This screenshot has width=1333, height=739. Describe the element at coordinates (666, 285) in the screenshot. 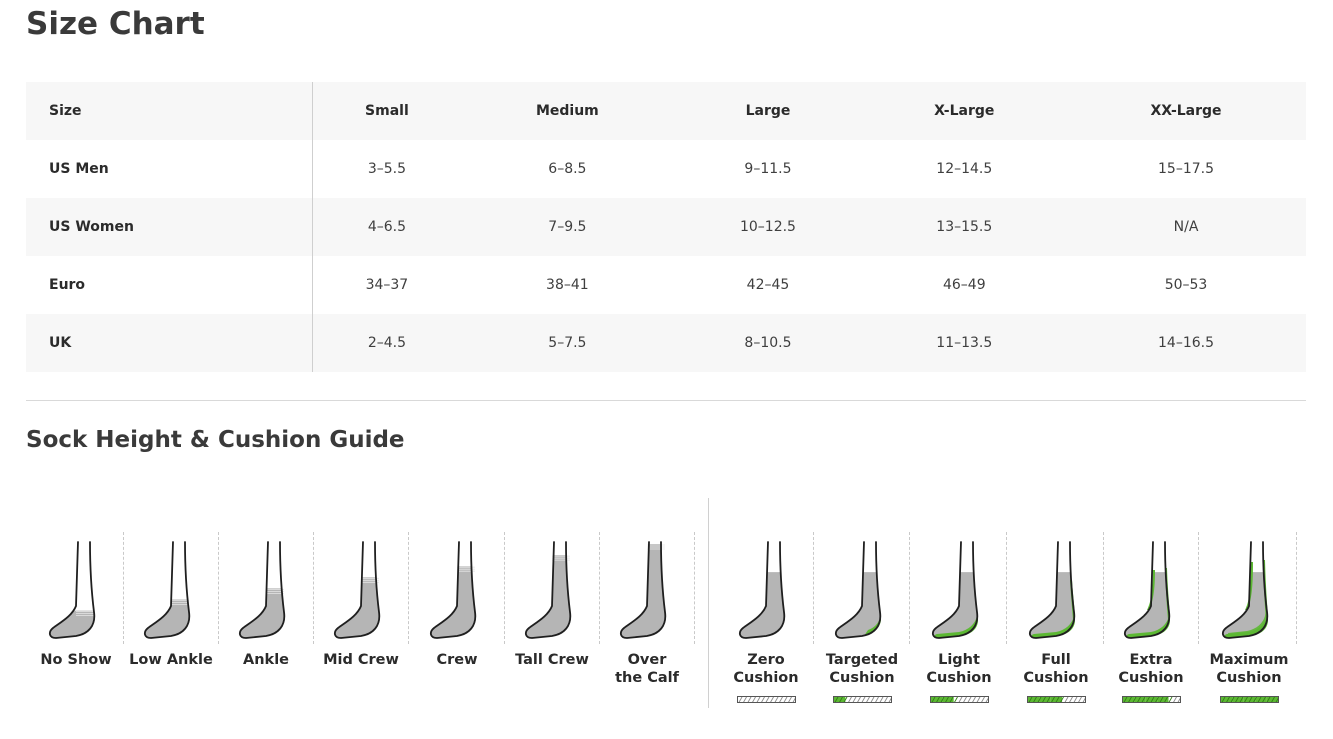

I see `table-row: Euro 34–37 38–41 42–45 46–49 50–53` at that location.